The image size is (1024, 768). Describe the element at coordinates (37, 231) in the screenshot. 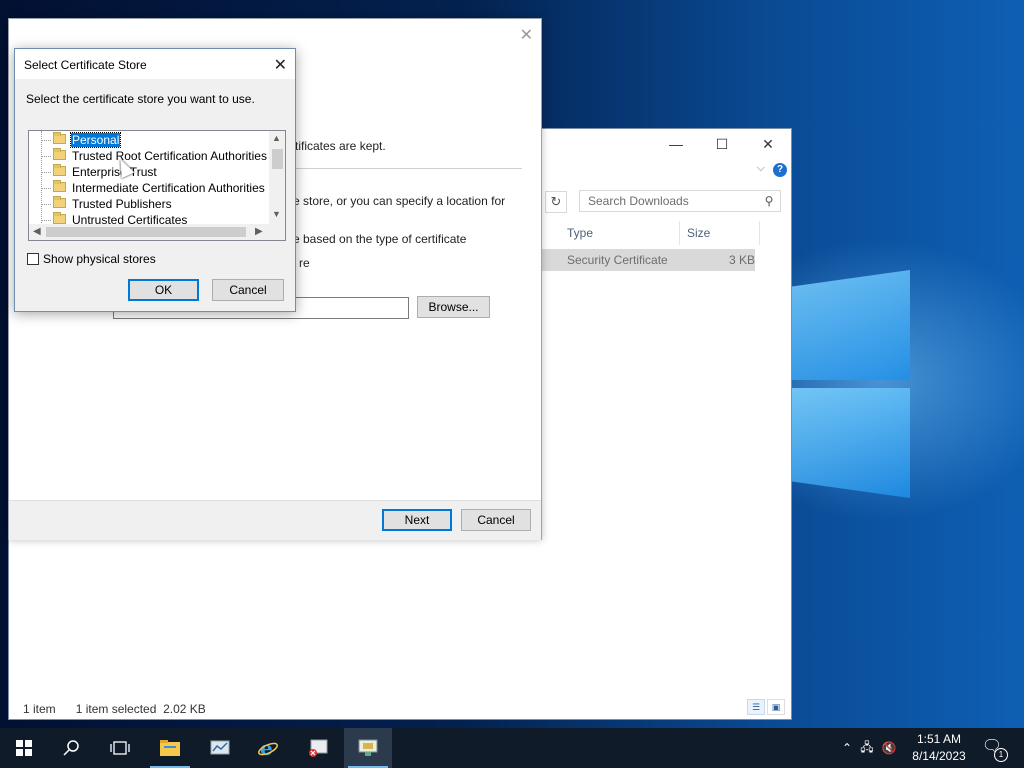

I see `scroll-left-icon: ◀` at that location.